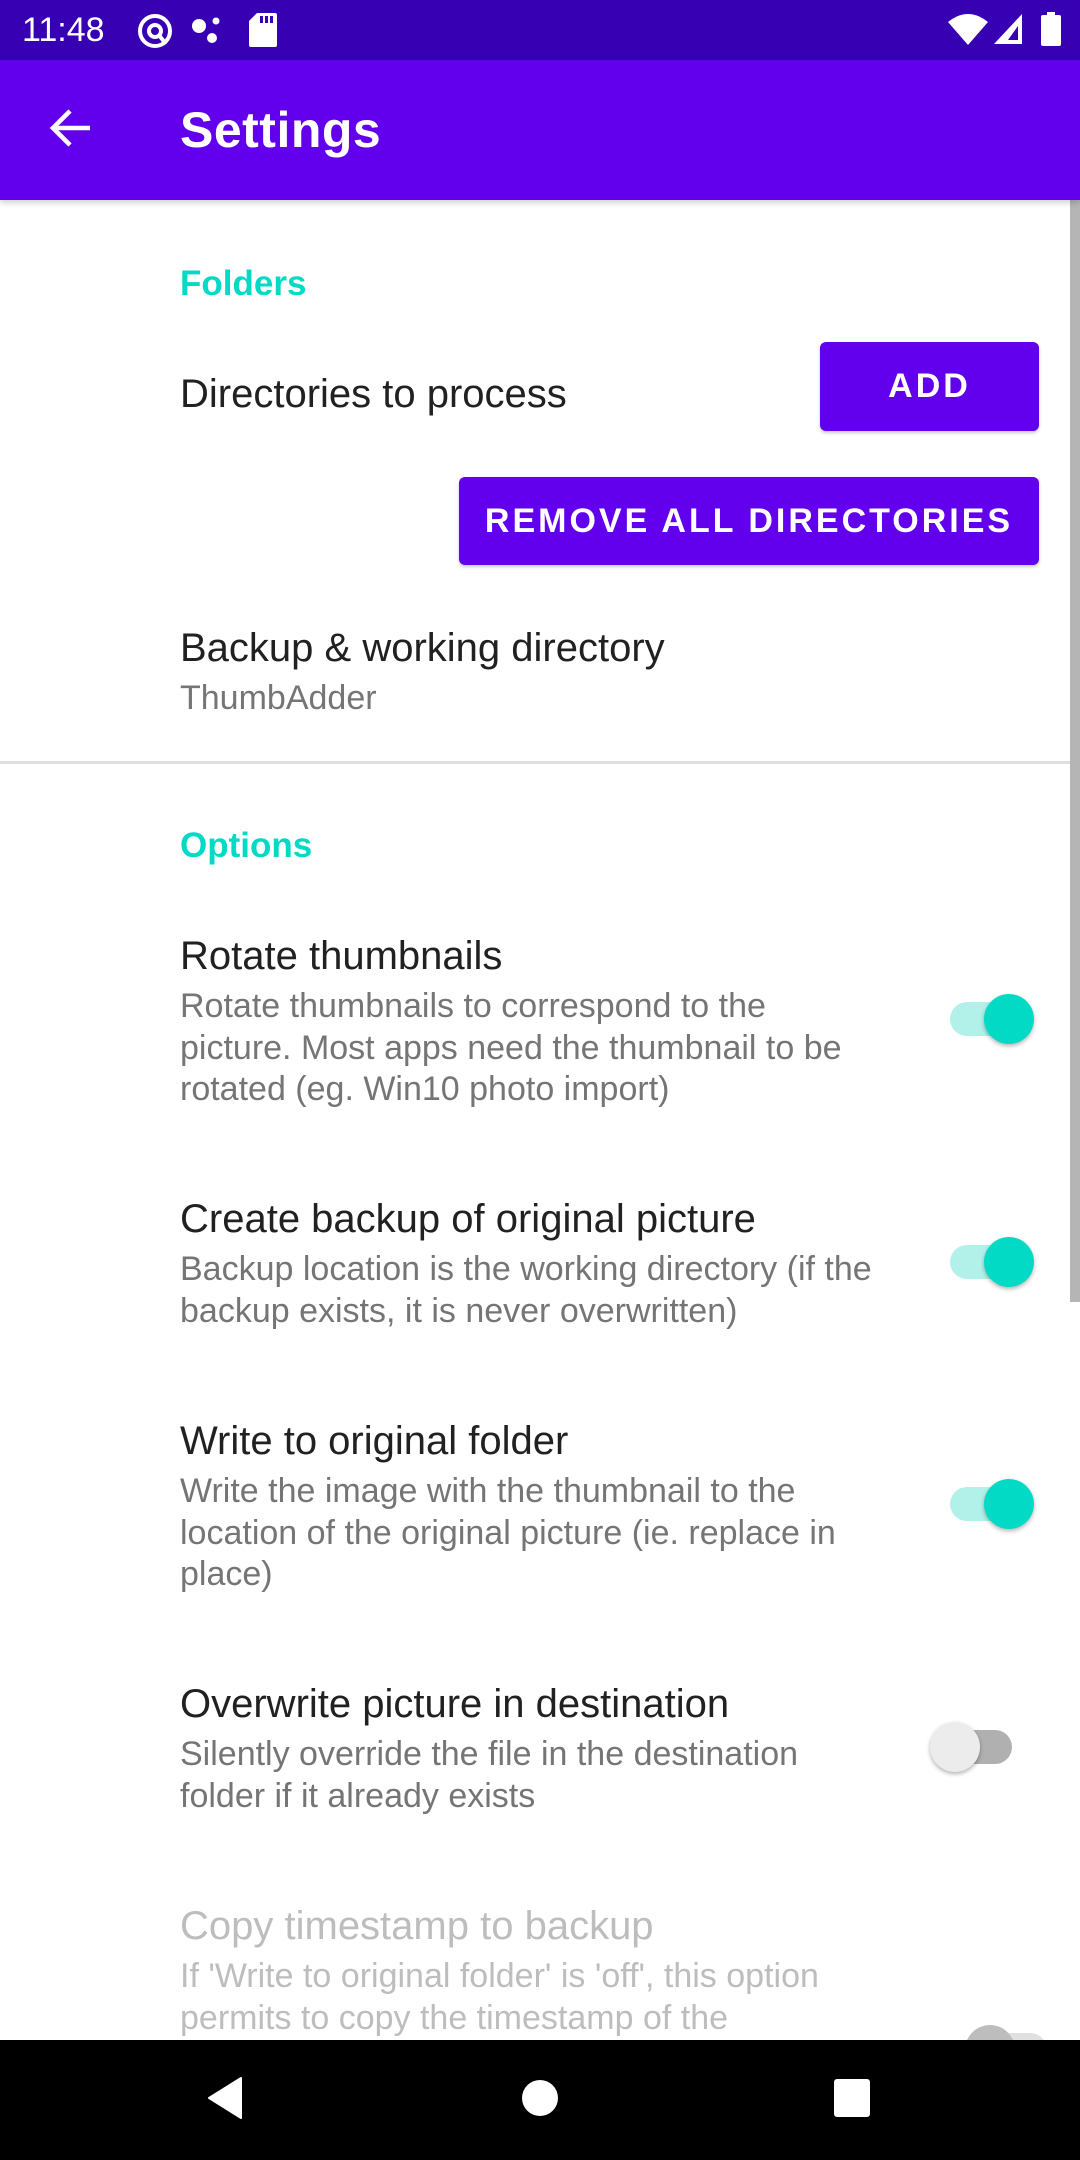 Image resolution: width=1080 pixels, height=2160 pixels. What do you see at coordinates (417, 1926) in the screenshot?
I see `pref-title: Copy timestamp to backup` at bounding box center [417, 1926].